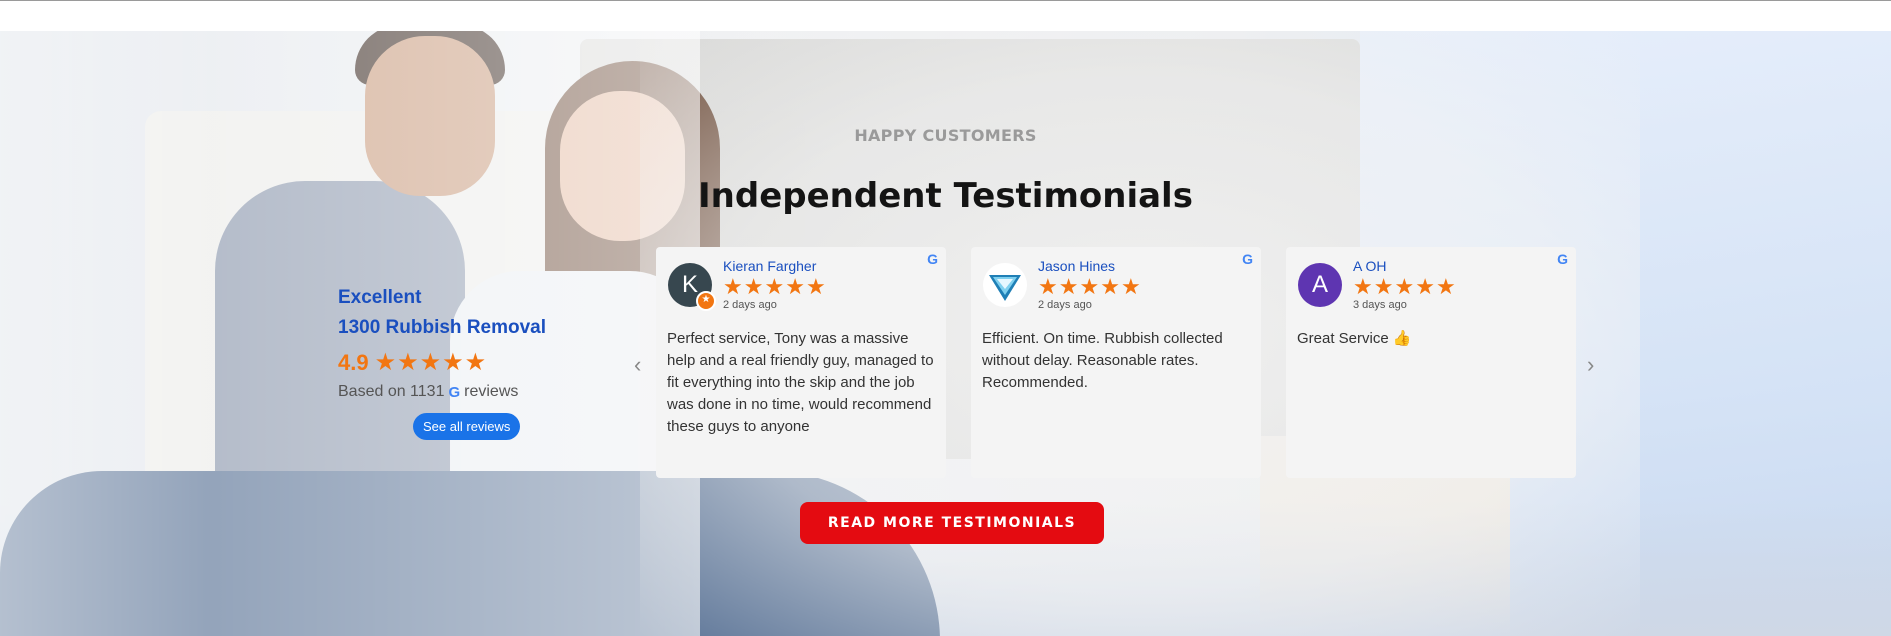 The width and height of the screenshot is (1891, 636). What do you see at coordinates (1076, 266) in the screenshot?
I see `reviewer-name: Jason Hines` at bounding box center [1076, 266].